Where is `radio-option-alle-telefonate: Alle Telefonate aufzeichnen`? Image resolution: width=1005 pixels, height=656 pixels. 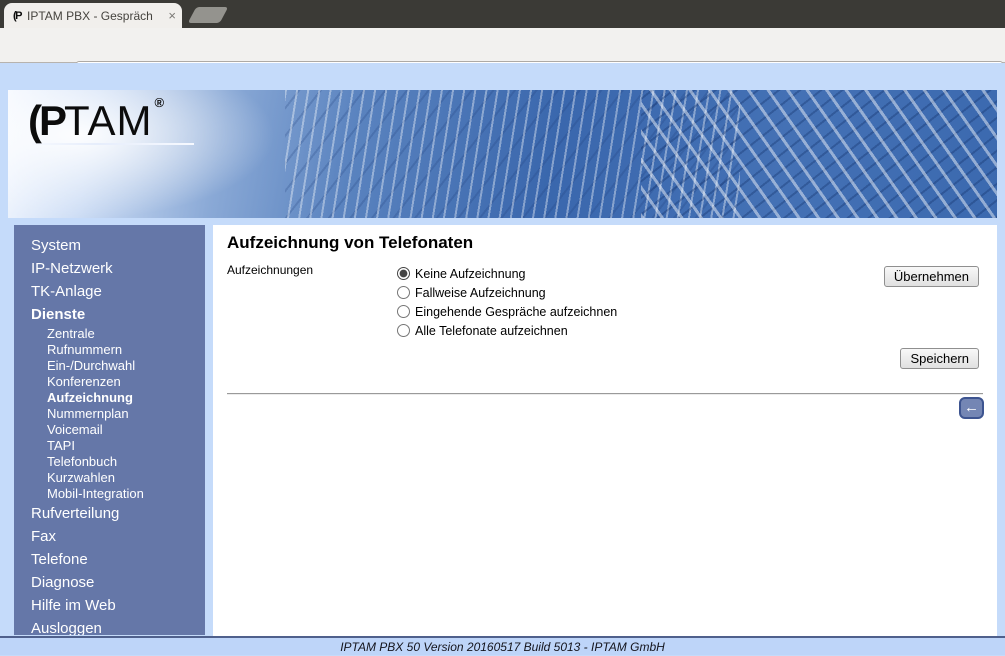 radio-option-alle-telefonate: Alle Telefonate aufzeichnen is located at coordinates (507, 330).